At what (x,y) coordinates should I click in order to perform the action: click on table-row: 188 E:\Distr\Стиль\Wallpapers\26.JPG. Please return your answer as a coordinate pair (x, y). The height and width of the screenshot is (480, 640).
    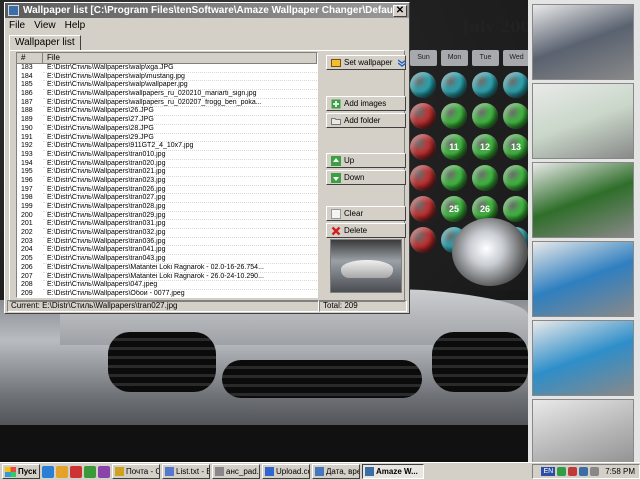
    Looking at the image, I should click on (167, 112).